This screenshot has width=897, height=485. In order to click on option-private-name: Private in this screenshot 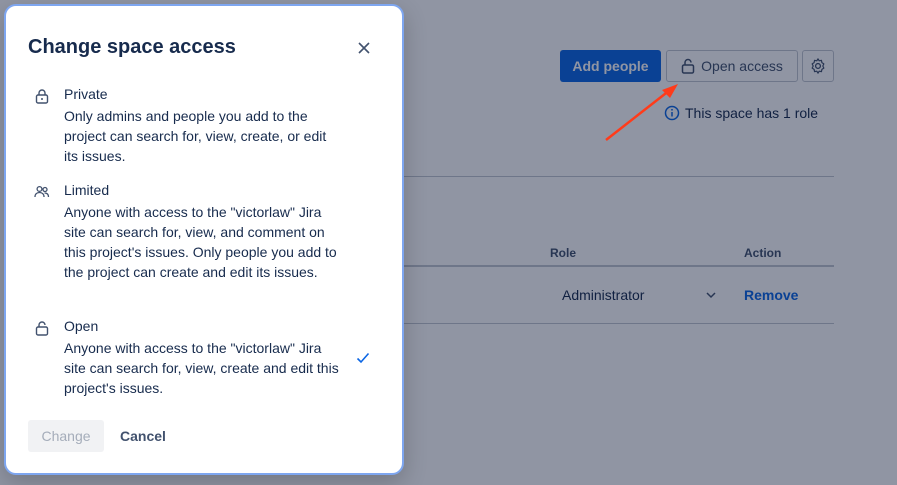, I will do `click(86, 94)`.